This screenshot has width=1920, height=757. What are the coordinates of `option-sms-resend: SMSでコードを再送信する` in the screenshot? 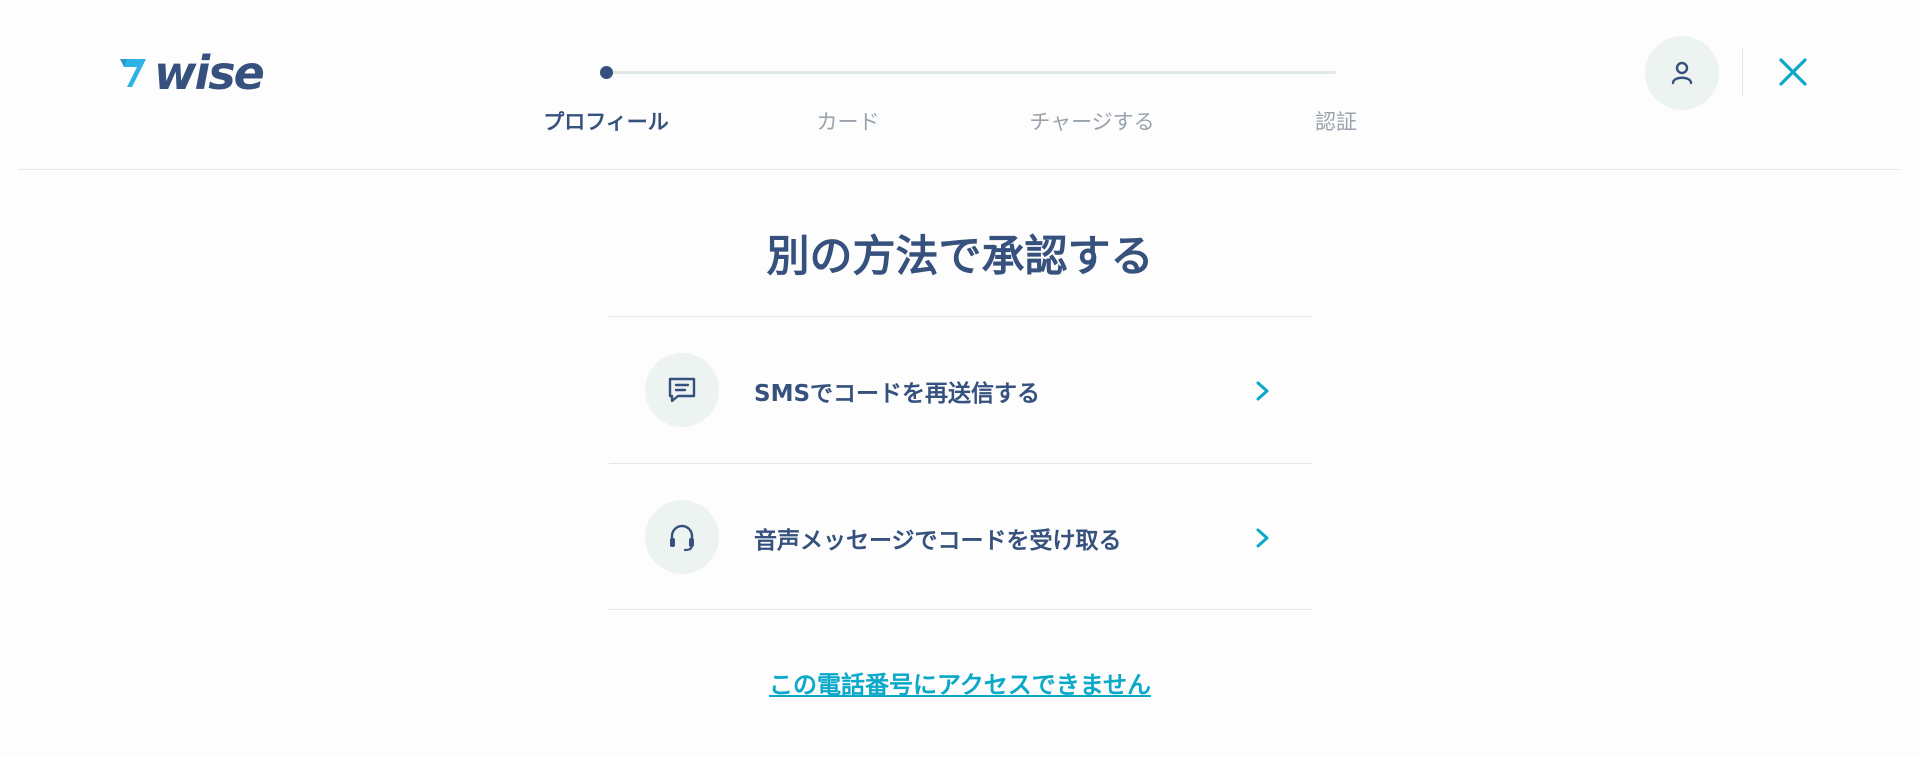 It's located at (960, 389).